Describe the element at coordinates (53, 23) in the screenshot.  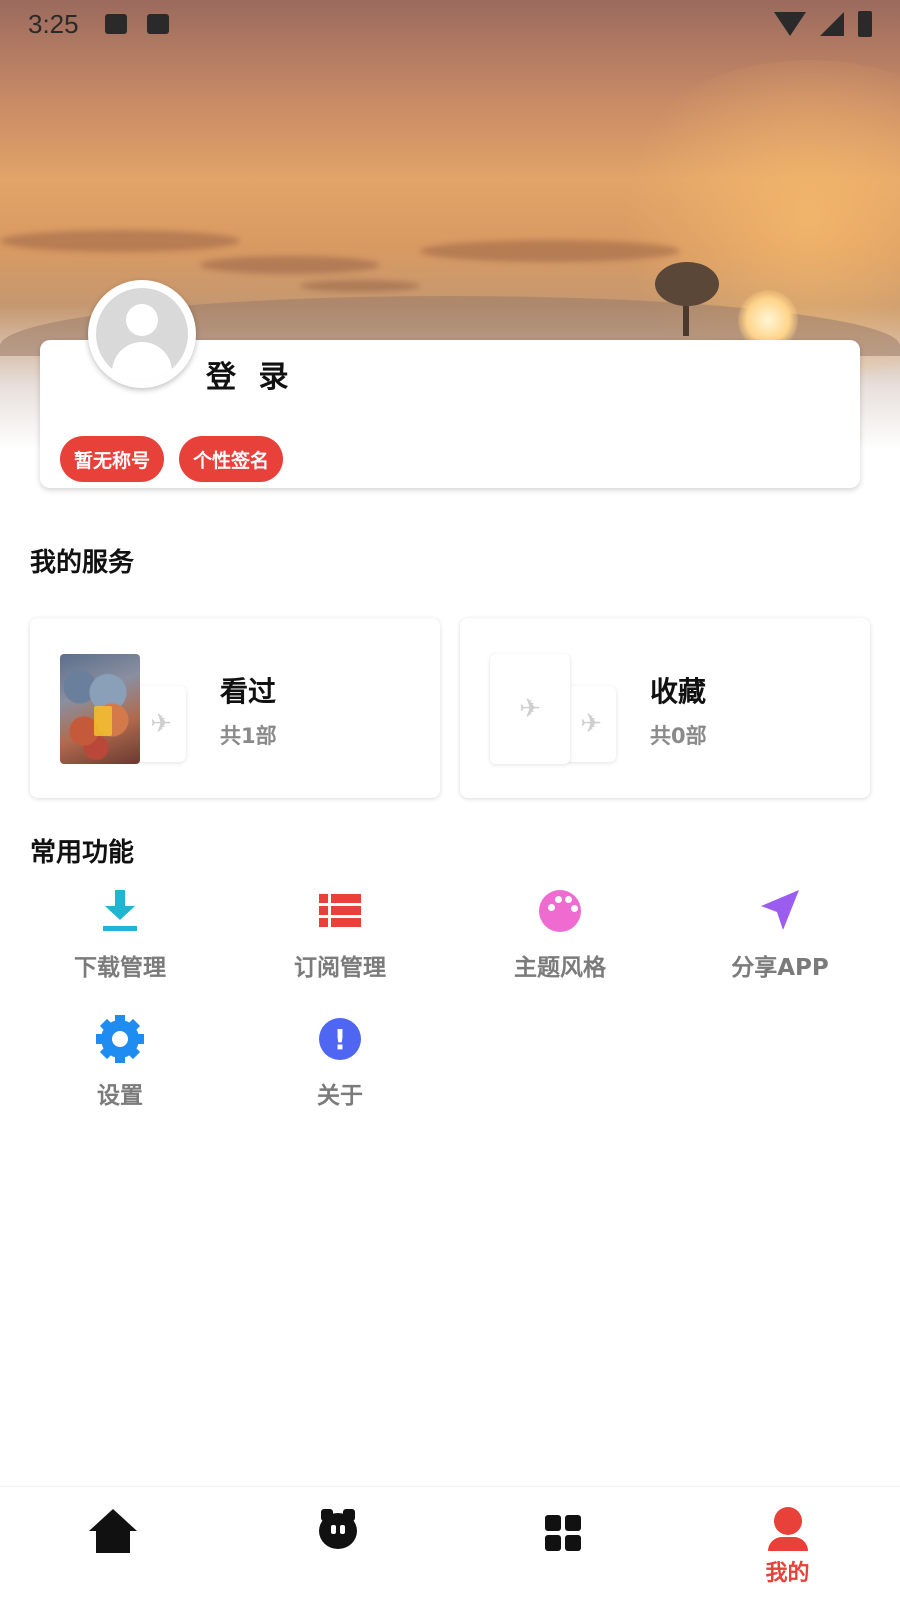
I see `status-time: 3:25` at that location.